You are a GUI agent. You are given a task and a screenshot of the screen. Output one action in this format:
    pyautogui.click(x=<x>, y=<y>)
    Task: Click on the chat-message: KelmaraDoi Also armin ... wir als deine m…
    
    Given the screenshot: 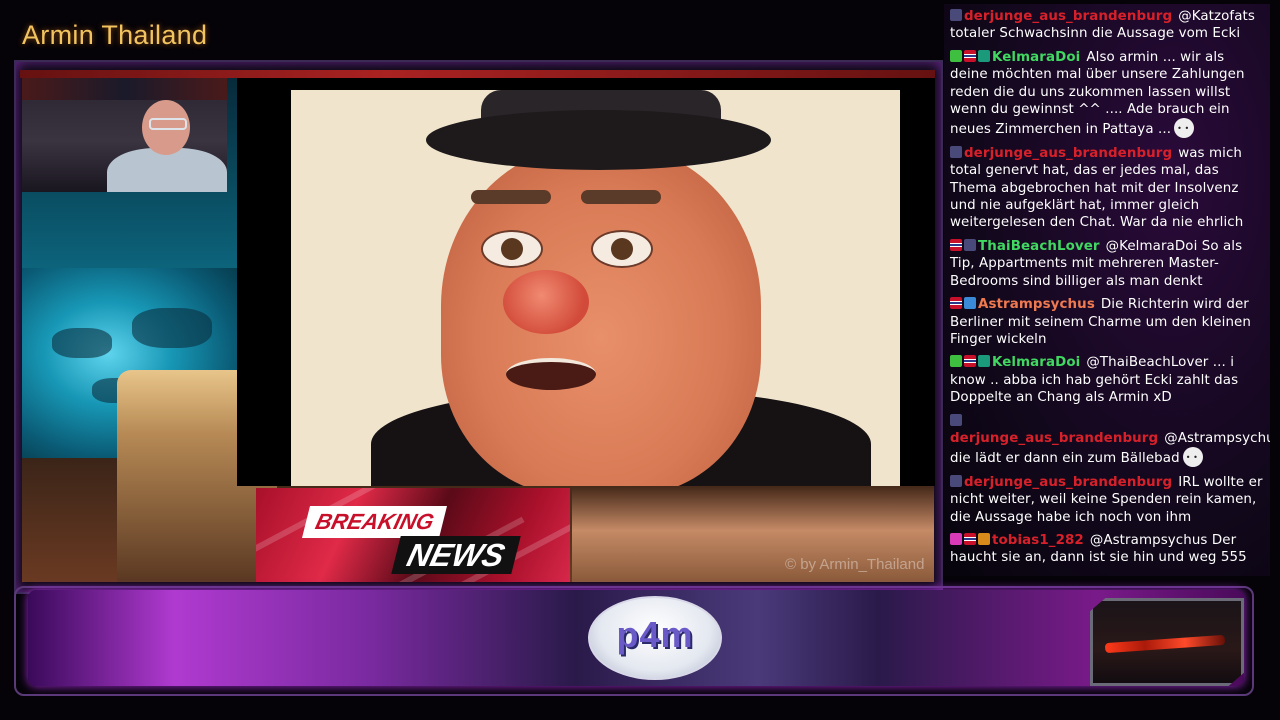 What is the action you would take?
    pyautogui.click(x=1107, y=94)
    